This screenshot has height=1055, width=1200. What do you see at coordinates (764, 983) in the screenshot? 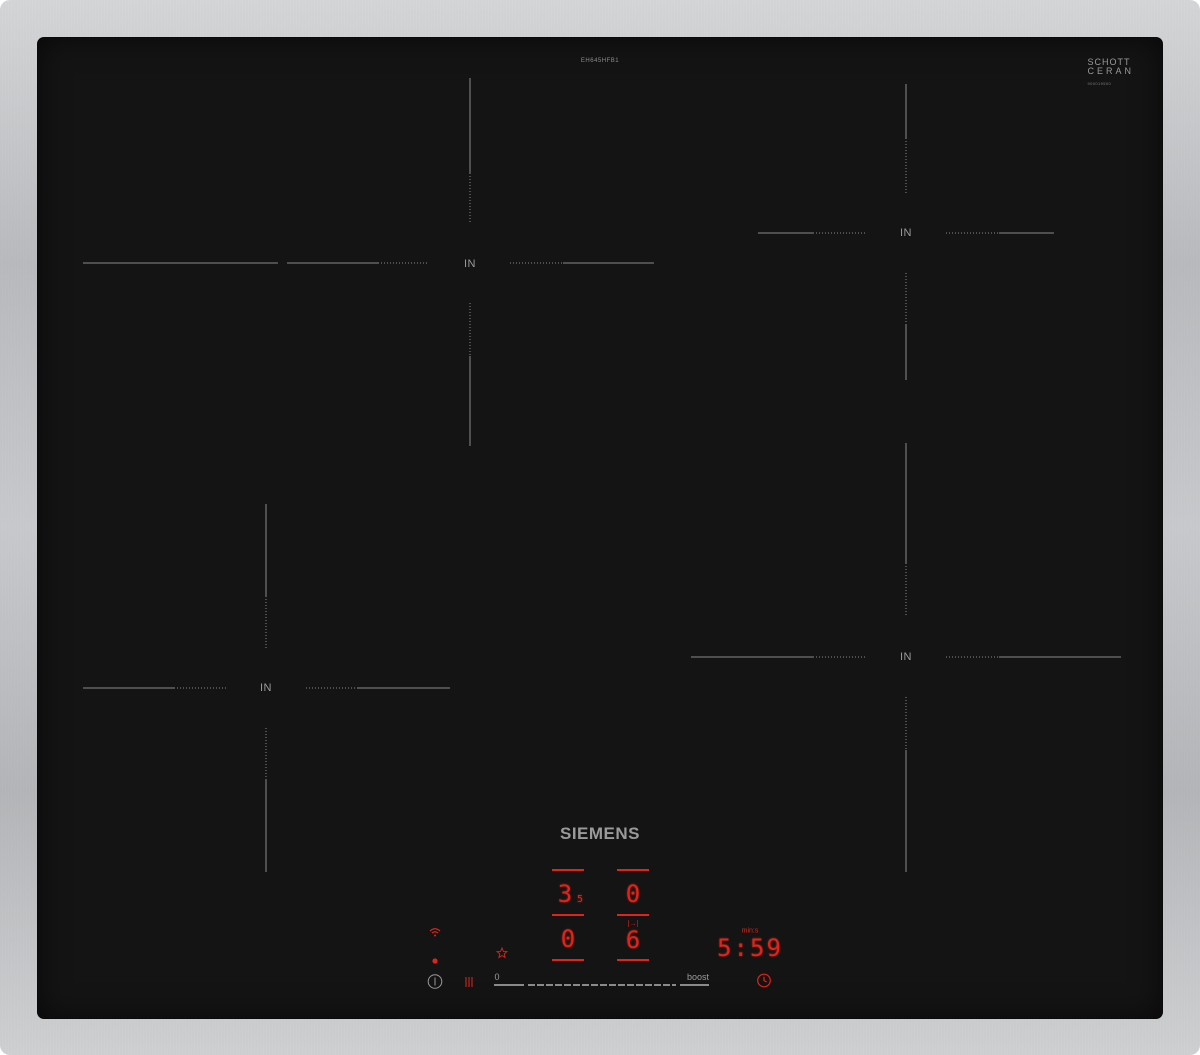
I see `clock-icon` at bounding box center [764, 983].